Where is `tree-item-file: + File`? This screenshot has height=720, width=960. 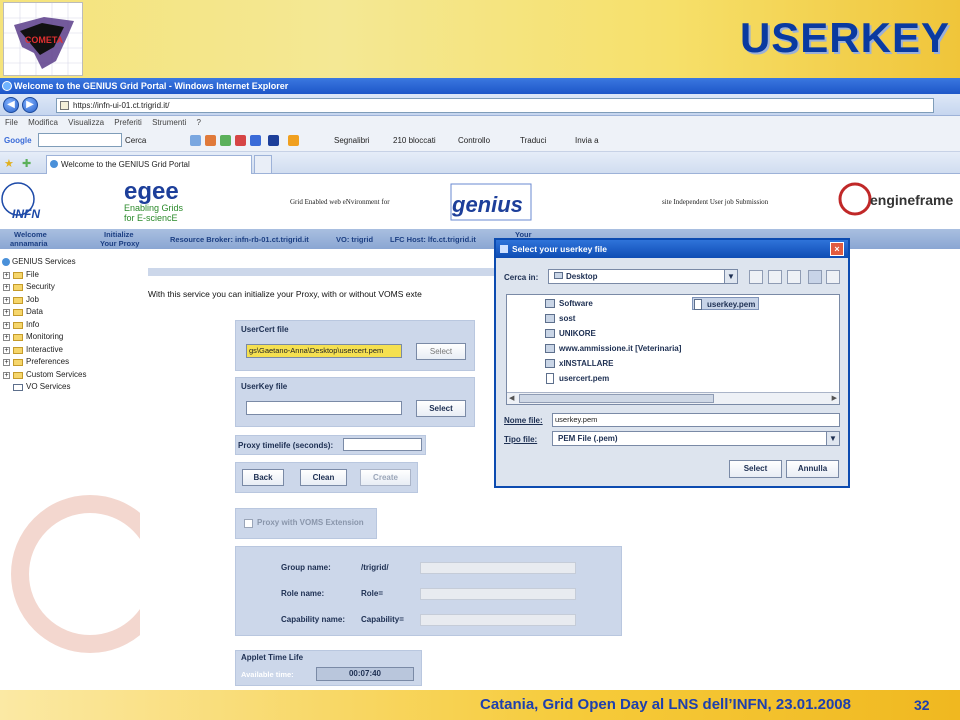 tree-item-file: + File is located at coordinates (70, 275).